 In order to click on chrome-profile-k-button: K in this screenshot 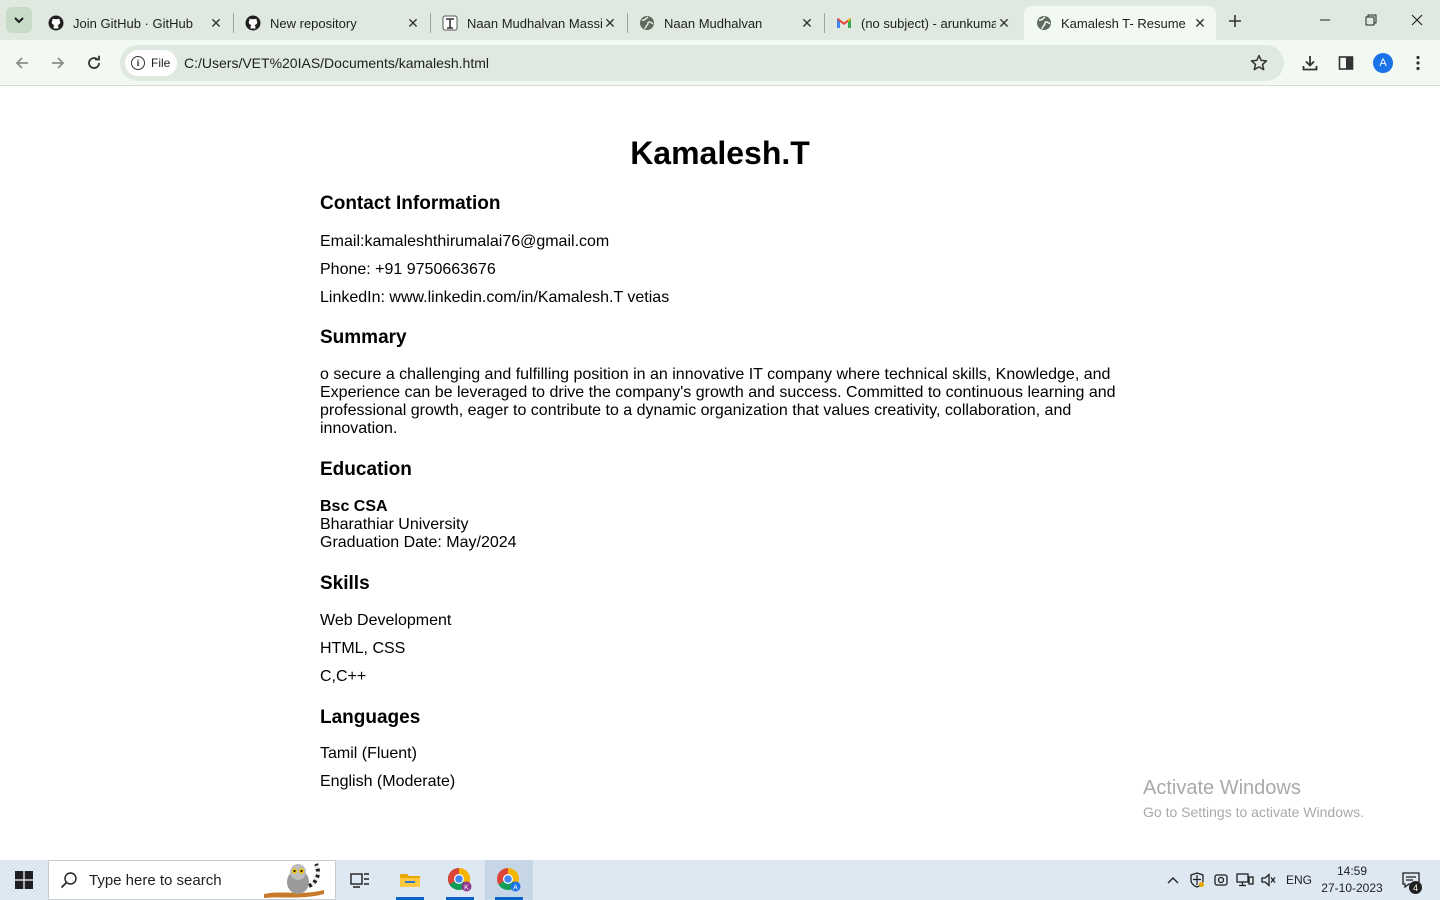, I will do `click(460, 880)`.